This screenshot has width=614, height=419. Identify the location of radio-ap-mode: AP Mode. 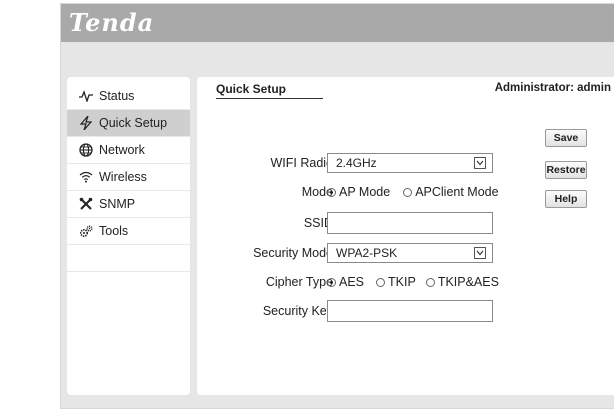
(358, 192).